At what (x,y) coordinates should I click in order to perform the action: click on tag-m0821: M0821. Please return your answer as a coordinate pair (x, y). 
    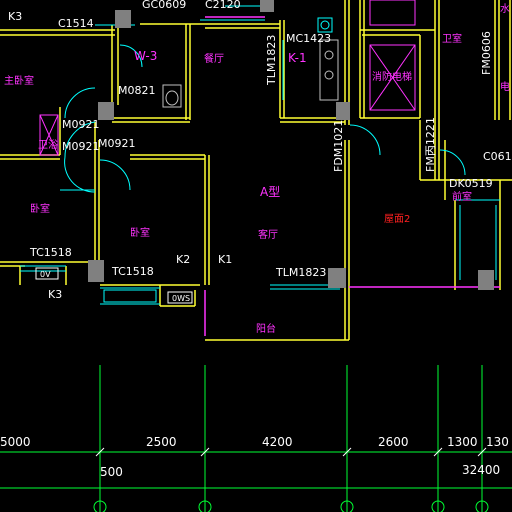
    Looking at the image, I should click on (137, 90).